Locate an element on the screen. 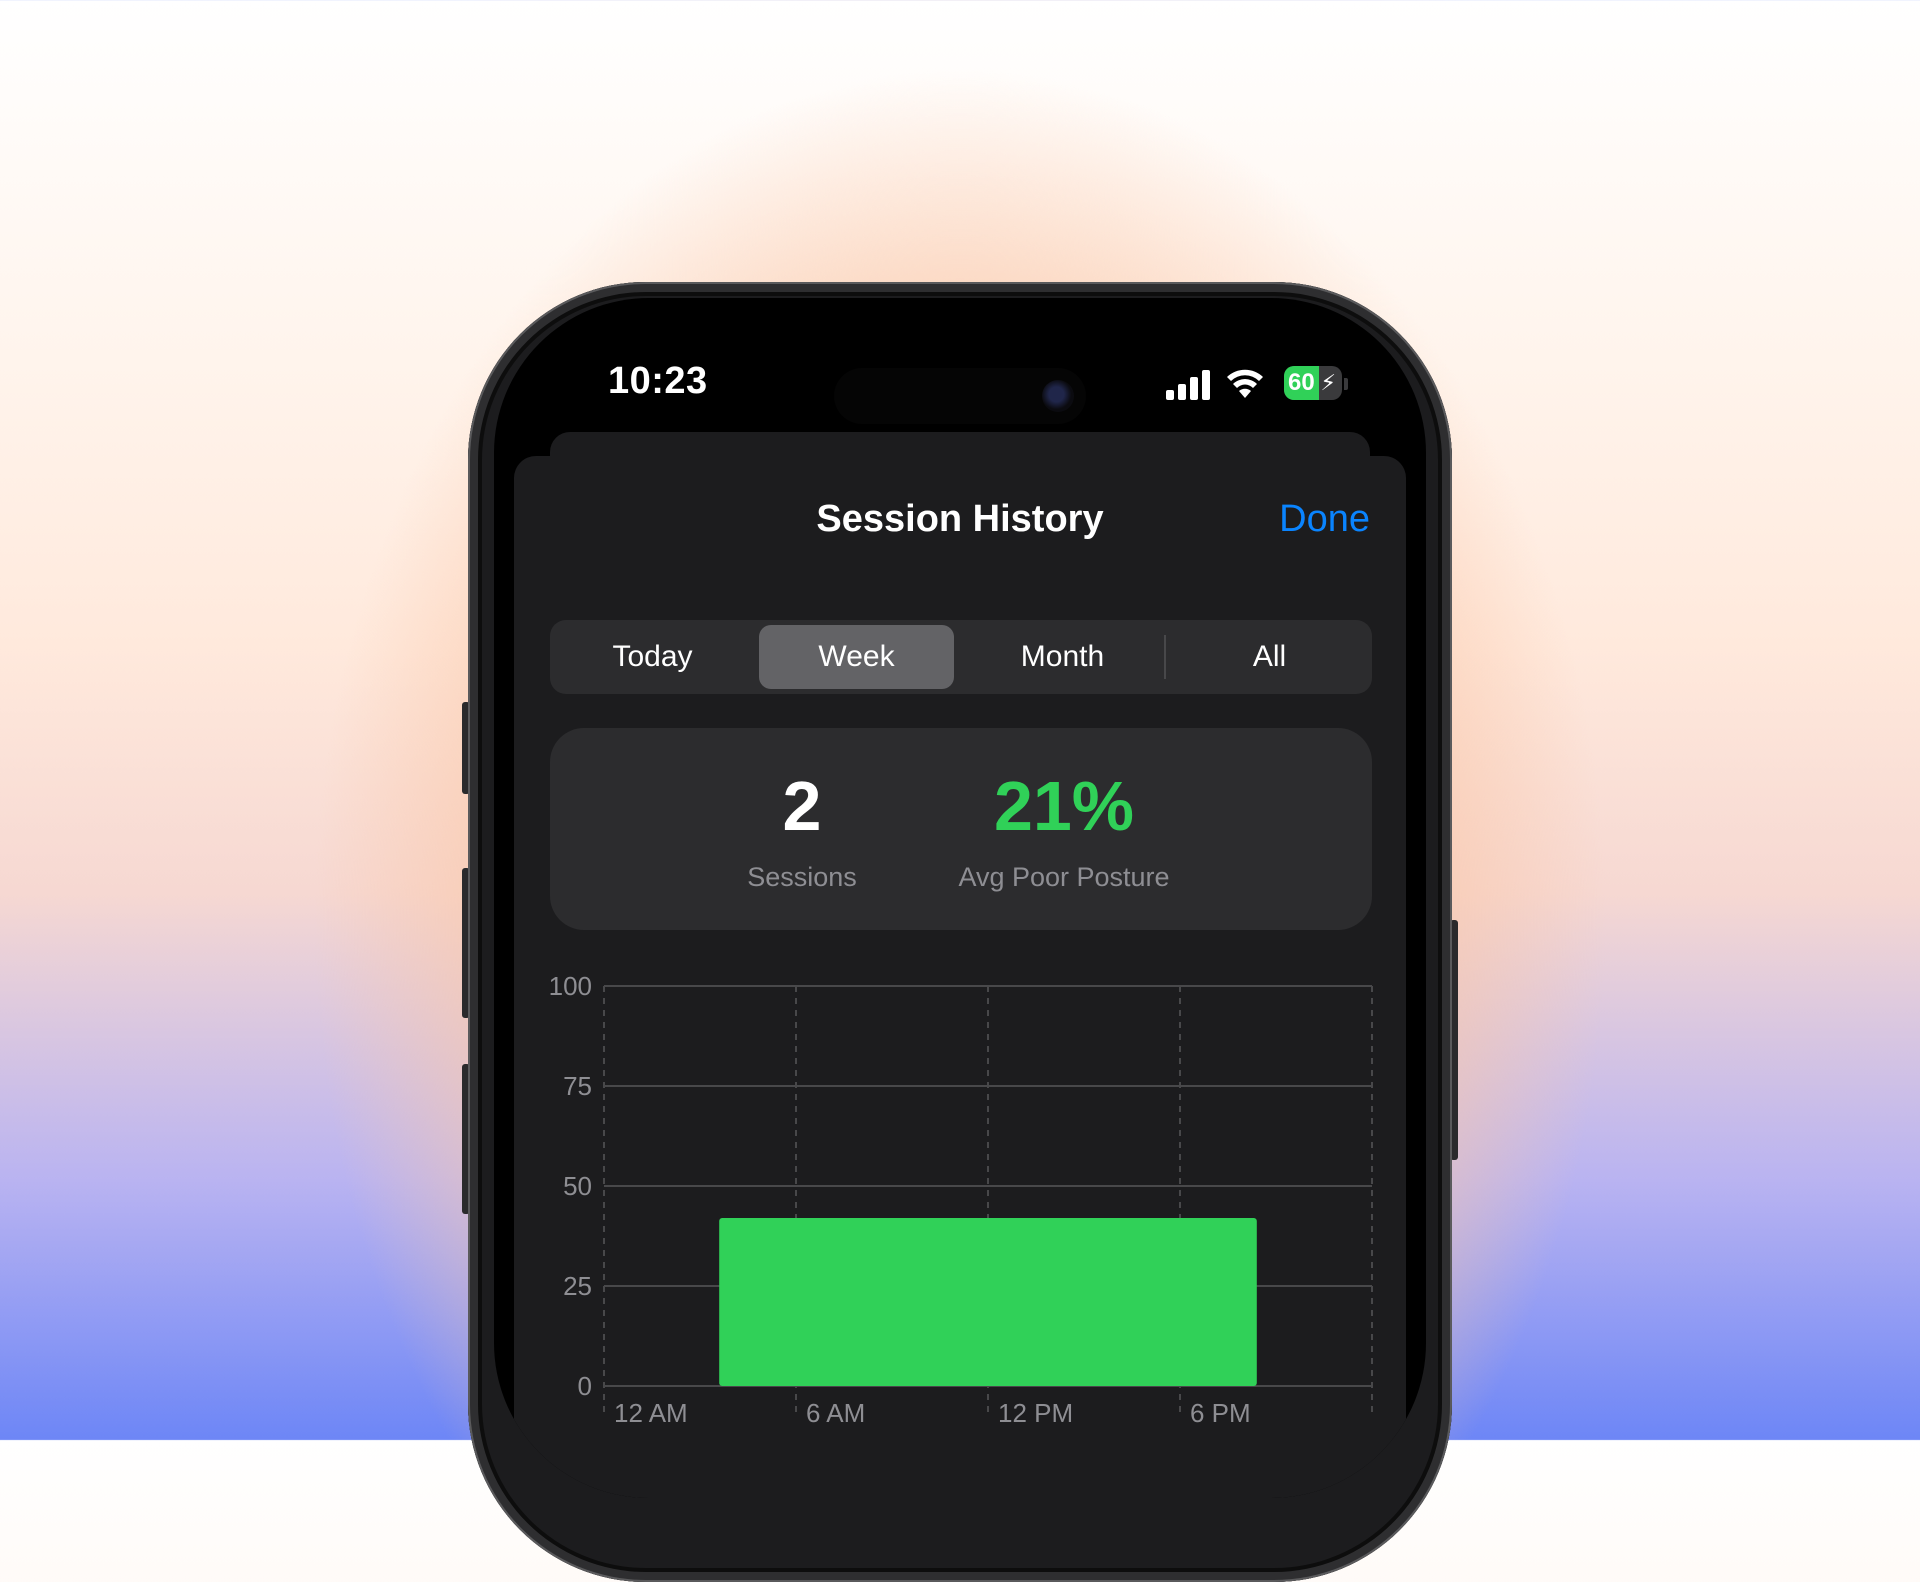 The image size is (1920, 1582). segment-all: All is located at coordinates (1269, 657).